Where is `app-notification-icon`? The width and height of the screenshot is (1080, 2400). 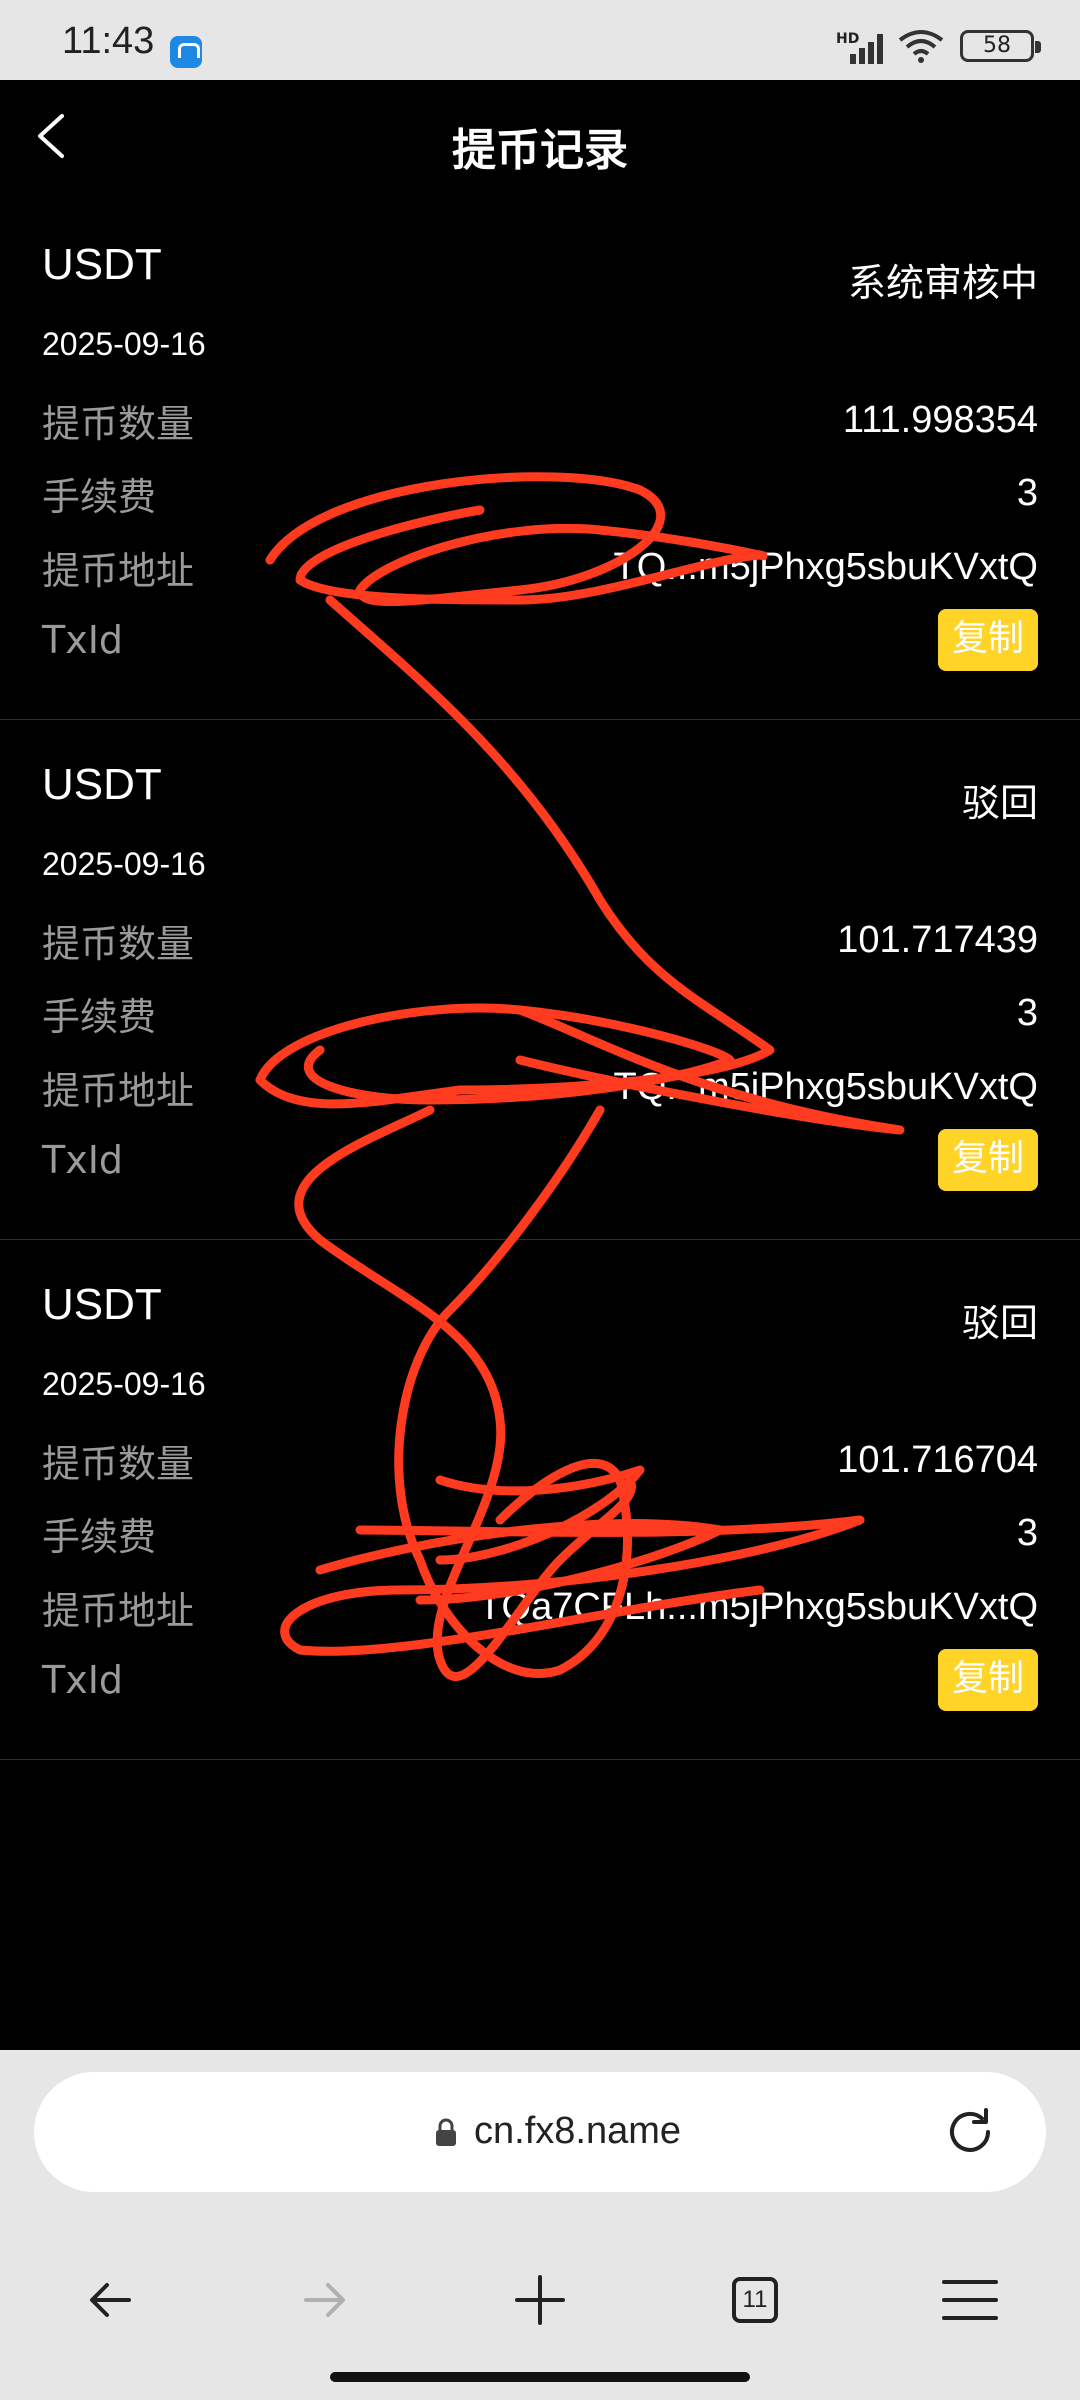 app-notification-icon is located at coordinates (186, 52).